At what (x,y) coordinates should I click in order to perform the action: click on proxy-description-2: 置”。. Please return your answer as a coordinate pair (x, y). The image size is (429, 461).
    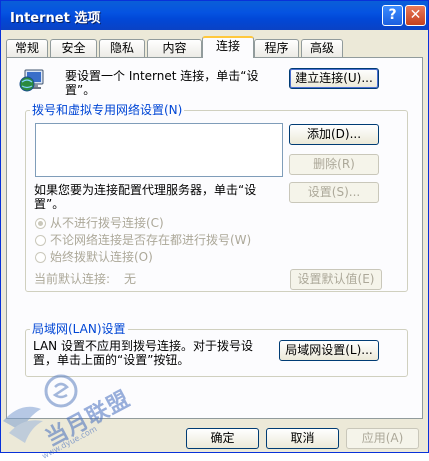
    Looking at the image, I should click on (49, 204).